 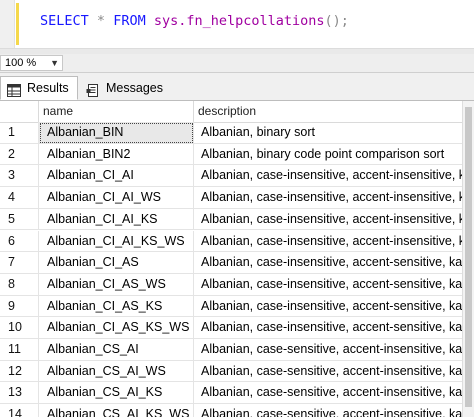 I want to click on name-cell: Albanian_CS_AI_KS_WS, so click(x=116, y=410).